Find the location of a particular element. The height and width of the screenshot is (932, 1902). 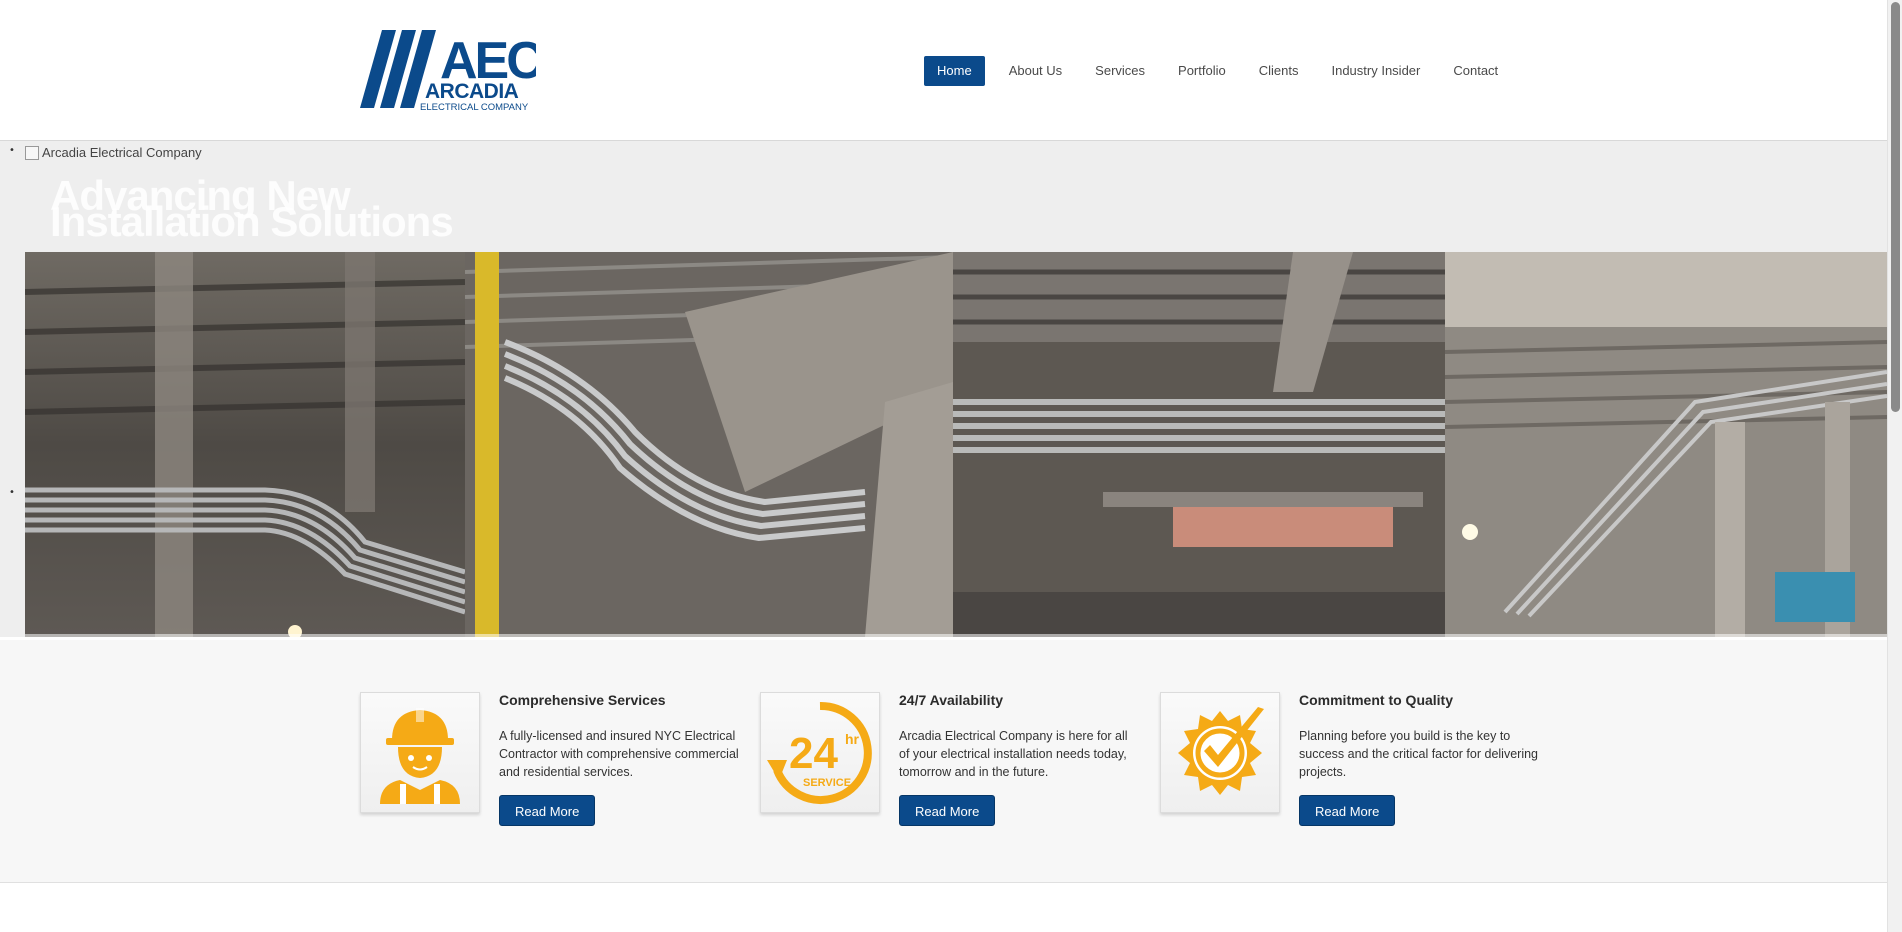

logo-tagline: ELECTRICAL COMPANY is located at coordinates (474, 107).